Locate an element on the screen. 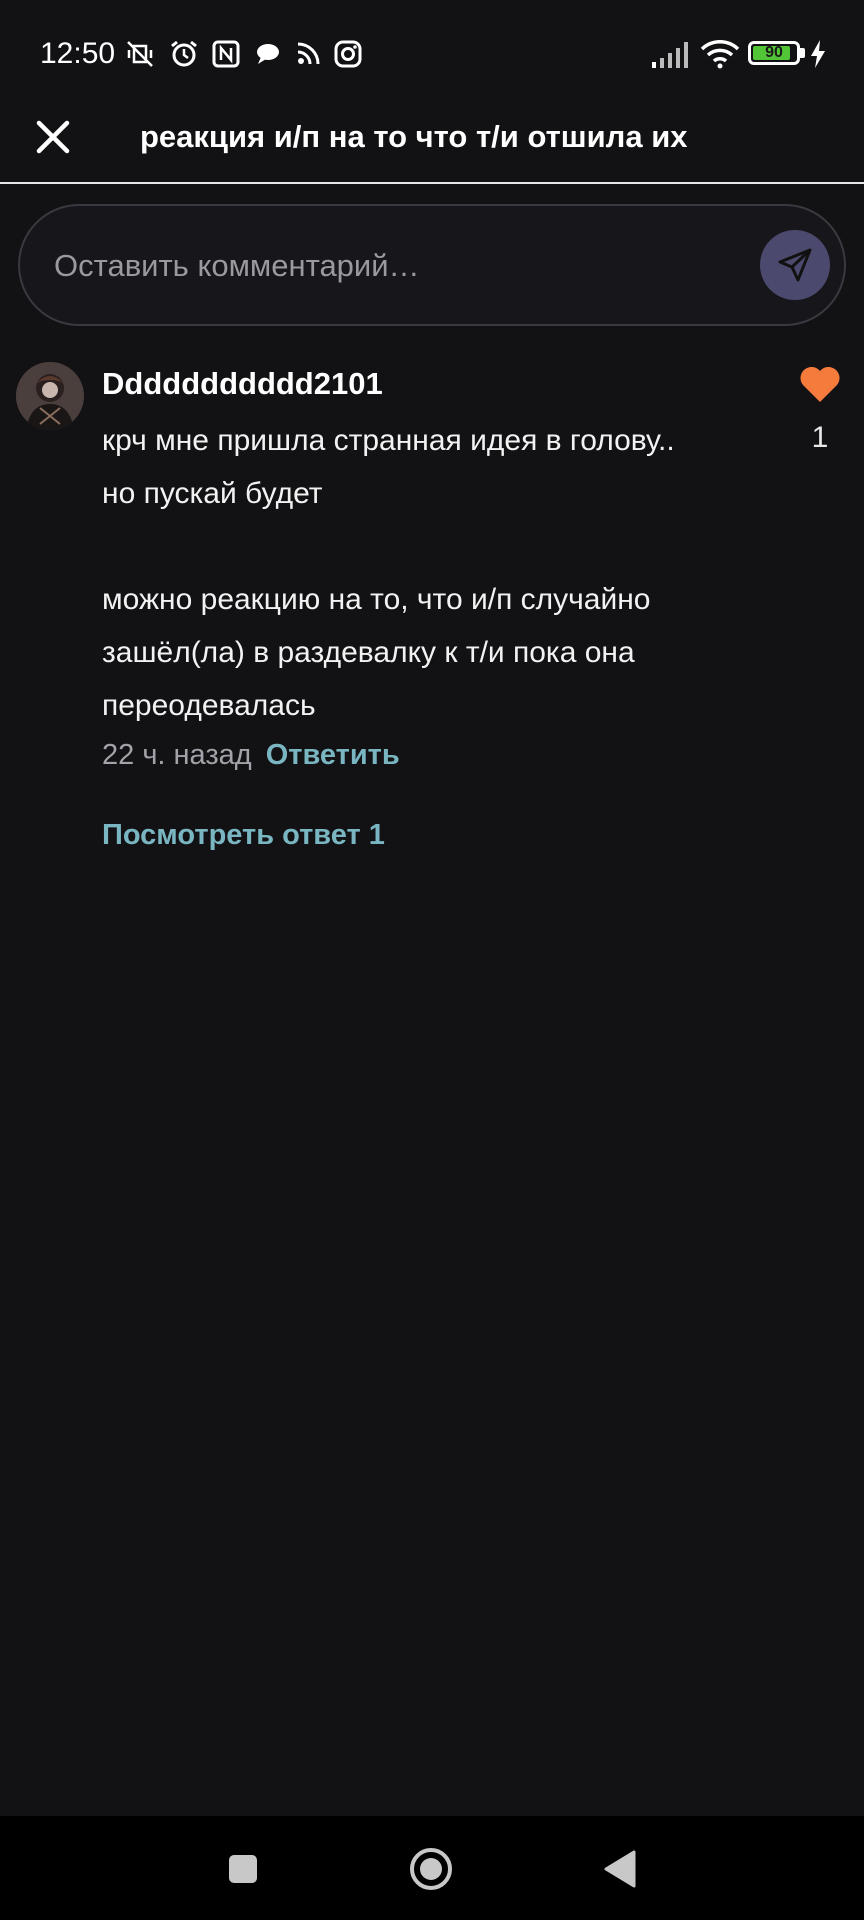 The width and height of the screenshot is (864, 1920). comment-input is located at coordinates (394, 266).